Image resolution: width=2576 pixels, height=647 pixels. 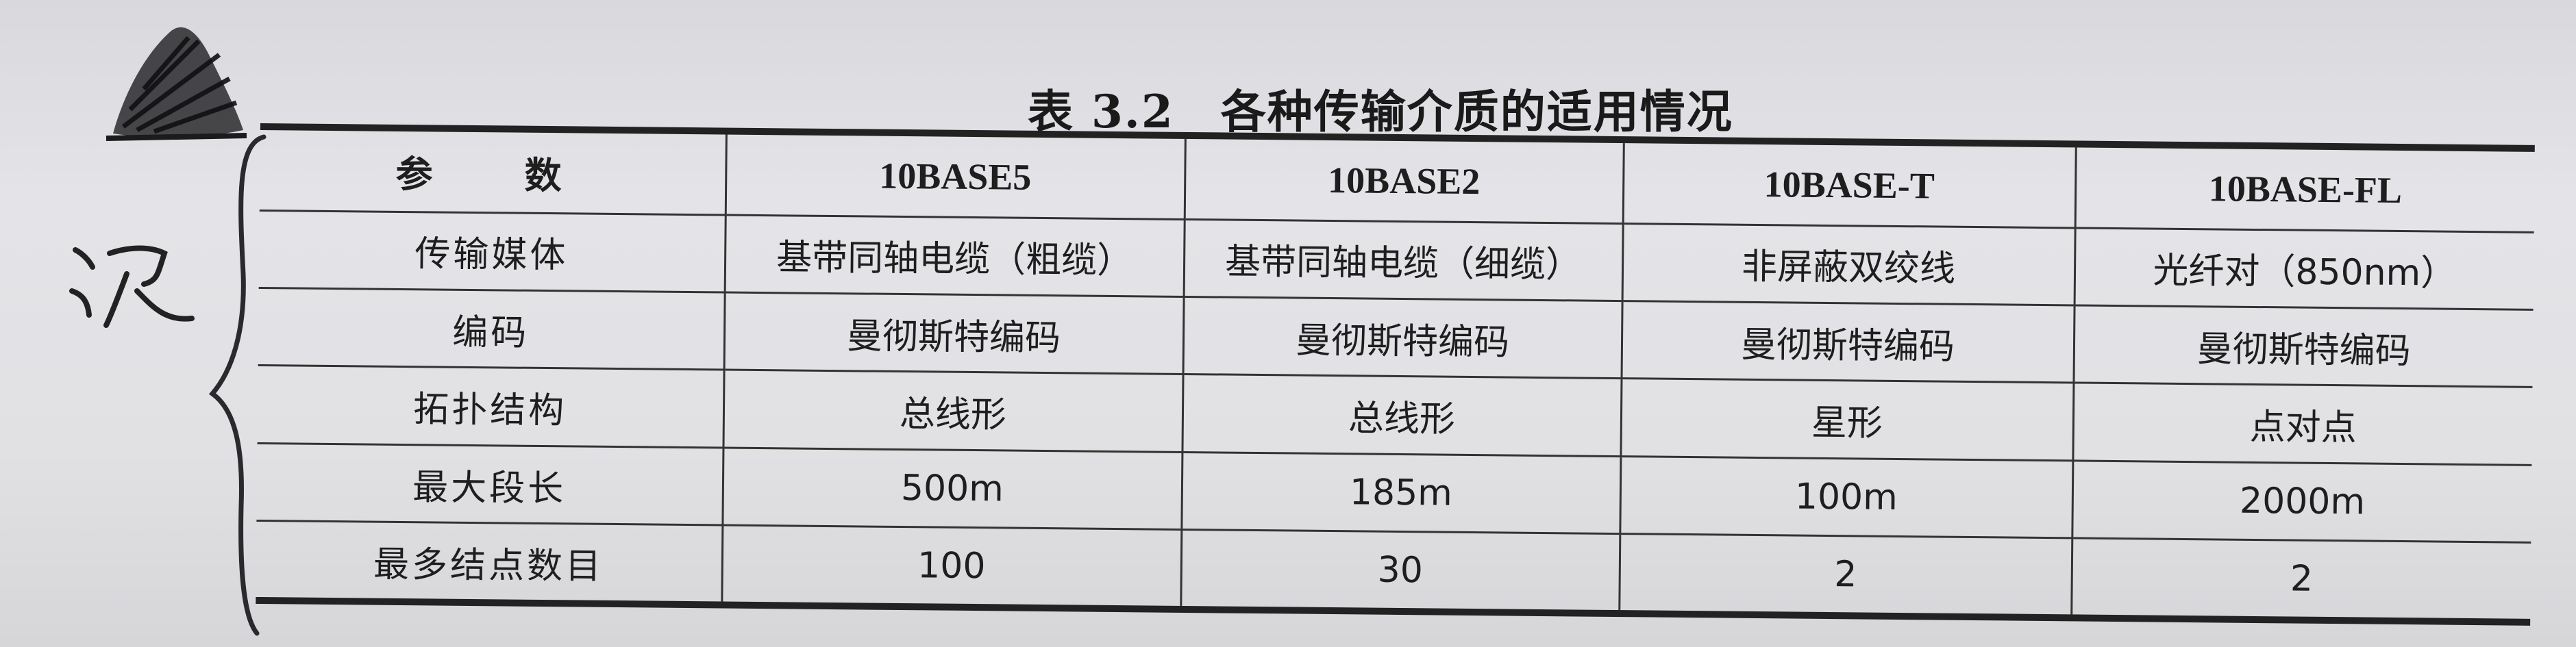 I want to click on table-cell: 30, so click(x=1400, y=570).